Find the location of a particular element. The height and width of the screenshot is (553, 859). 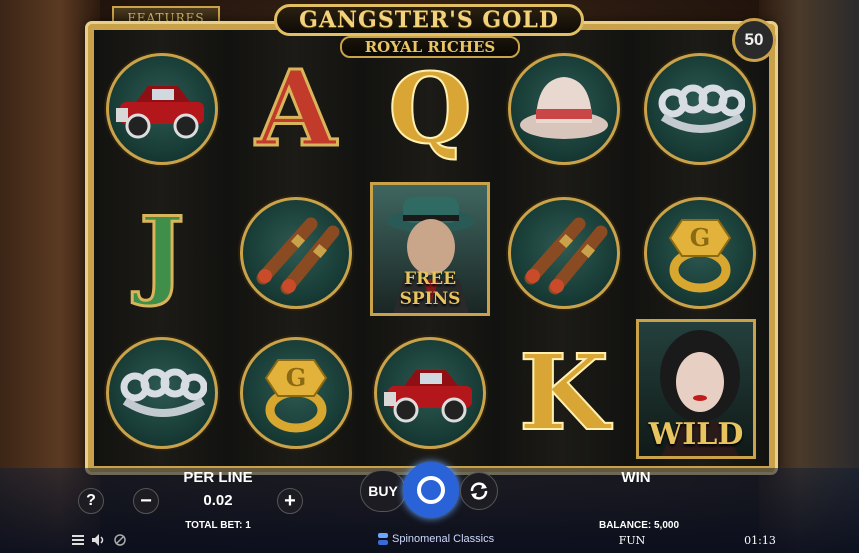

symbol-letter-j: J is located at coordinates (162, 253).